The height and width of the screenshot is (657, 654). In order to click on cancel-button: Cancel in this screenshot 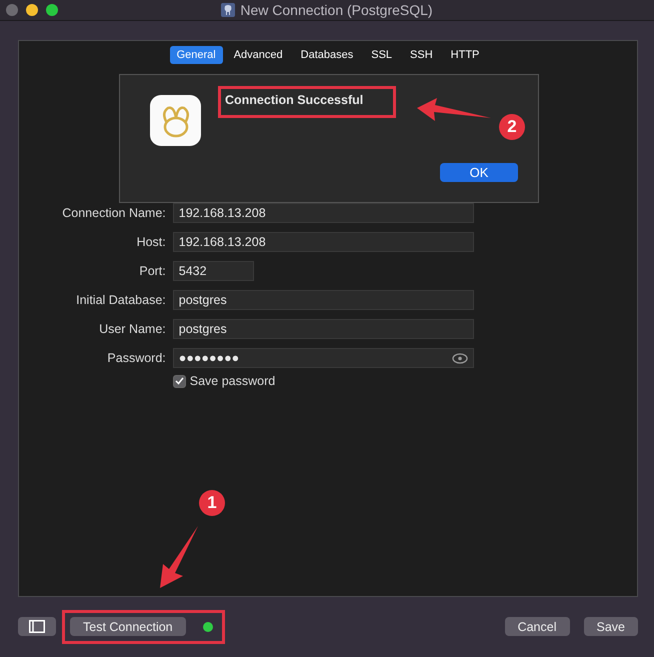, I will do `click(537, 626)`.